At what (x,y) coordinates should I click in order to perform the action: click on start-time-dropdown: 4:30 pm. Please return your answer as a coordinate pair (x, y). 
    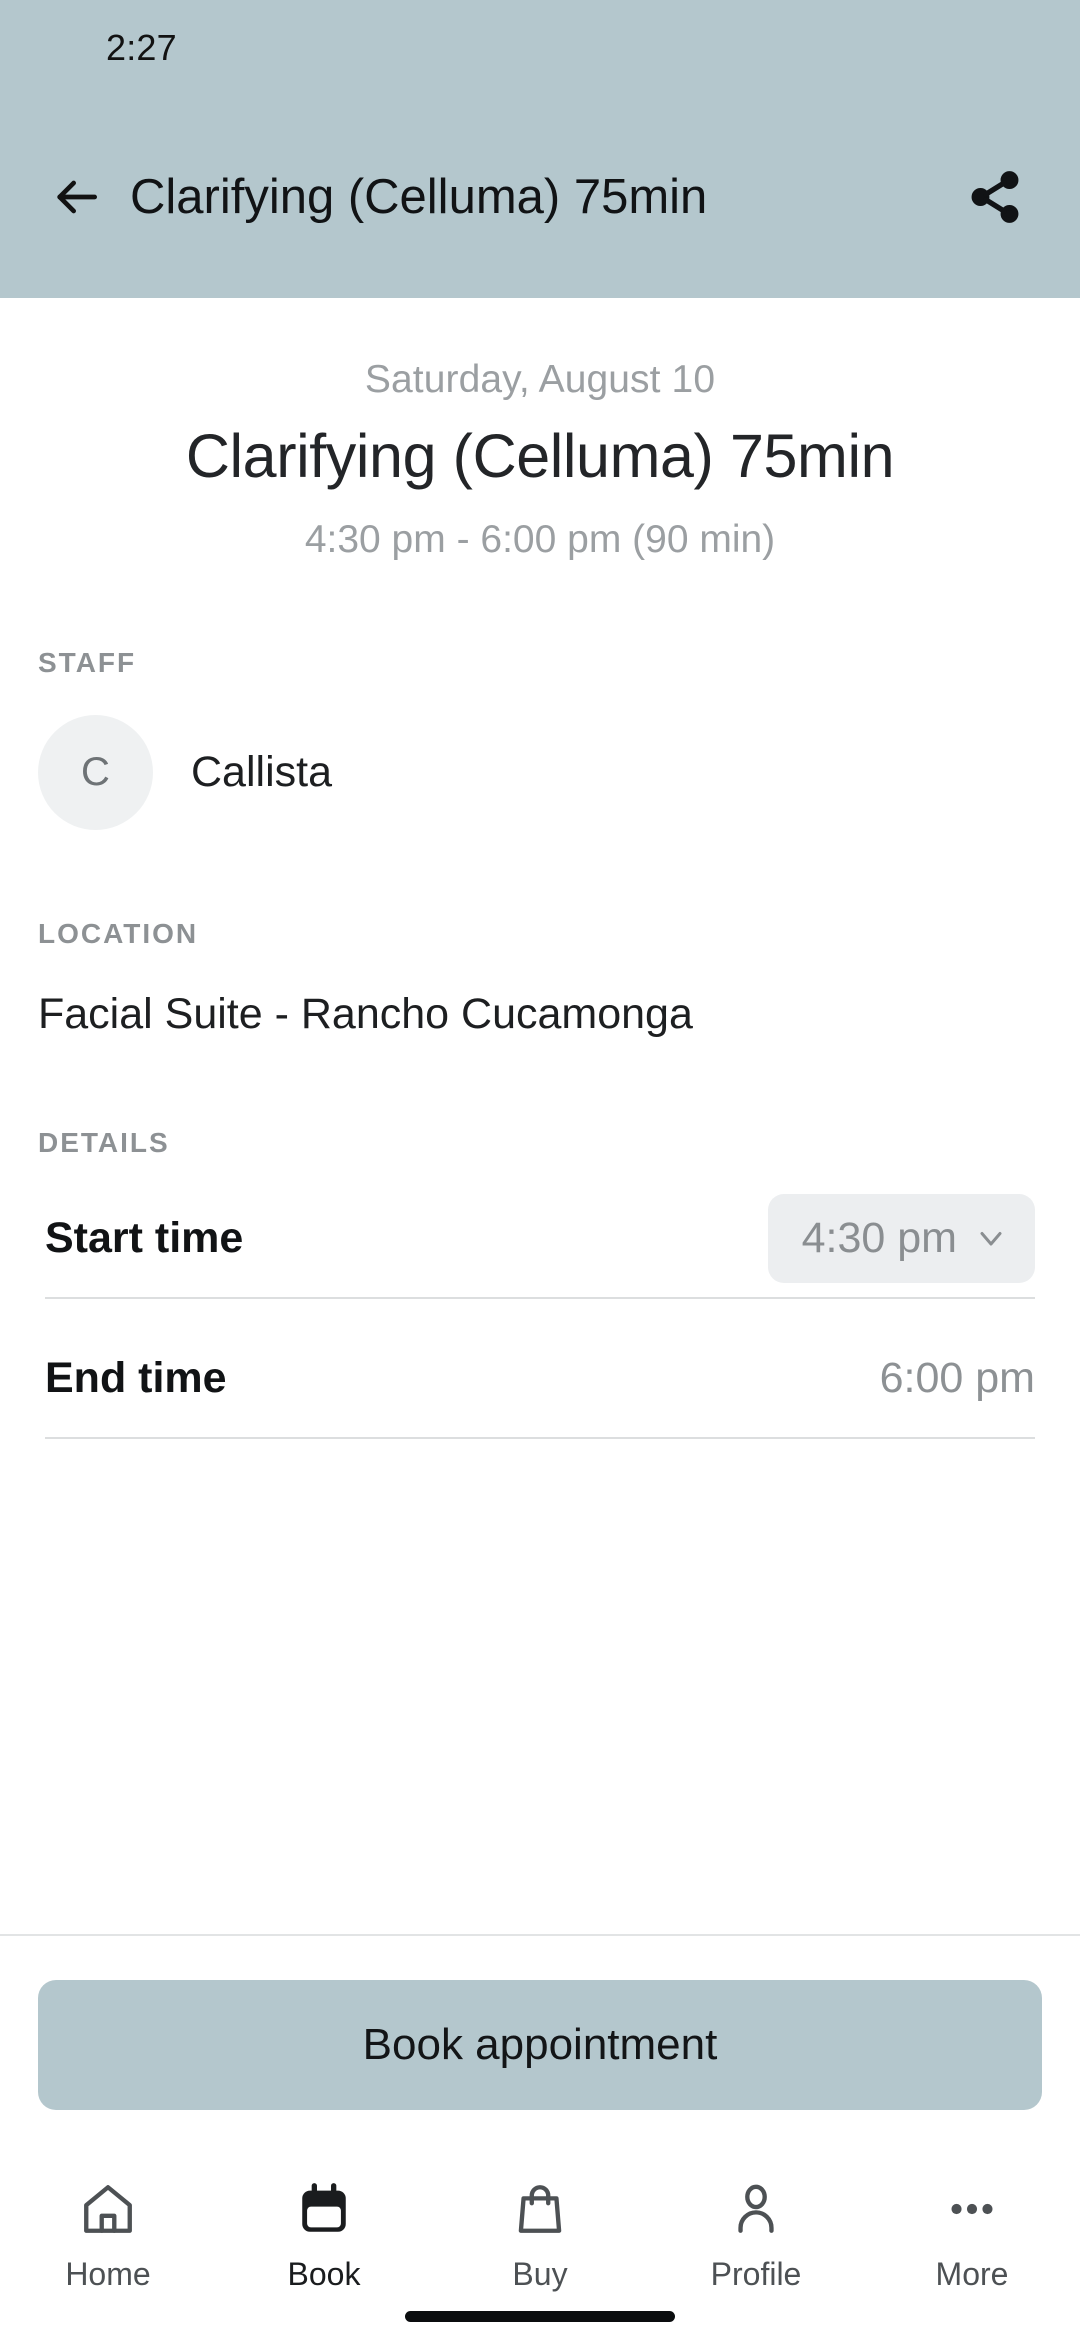
    Looking at the image, I should click on (901, 1238).